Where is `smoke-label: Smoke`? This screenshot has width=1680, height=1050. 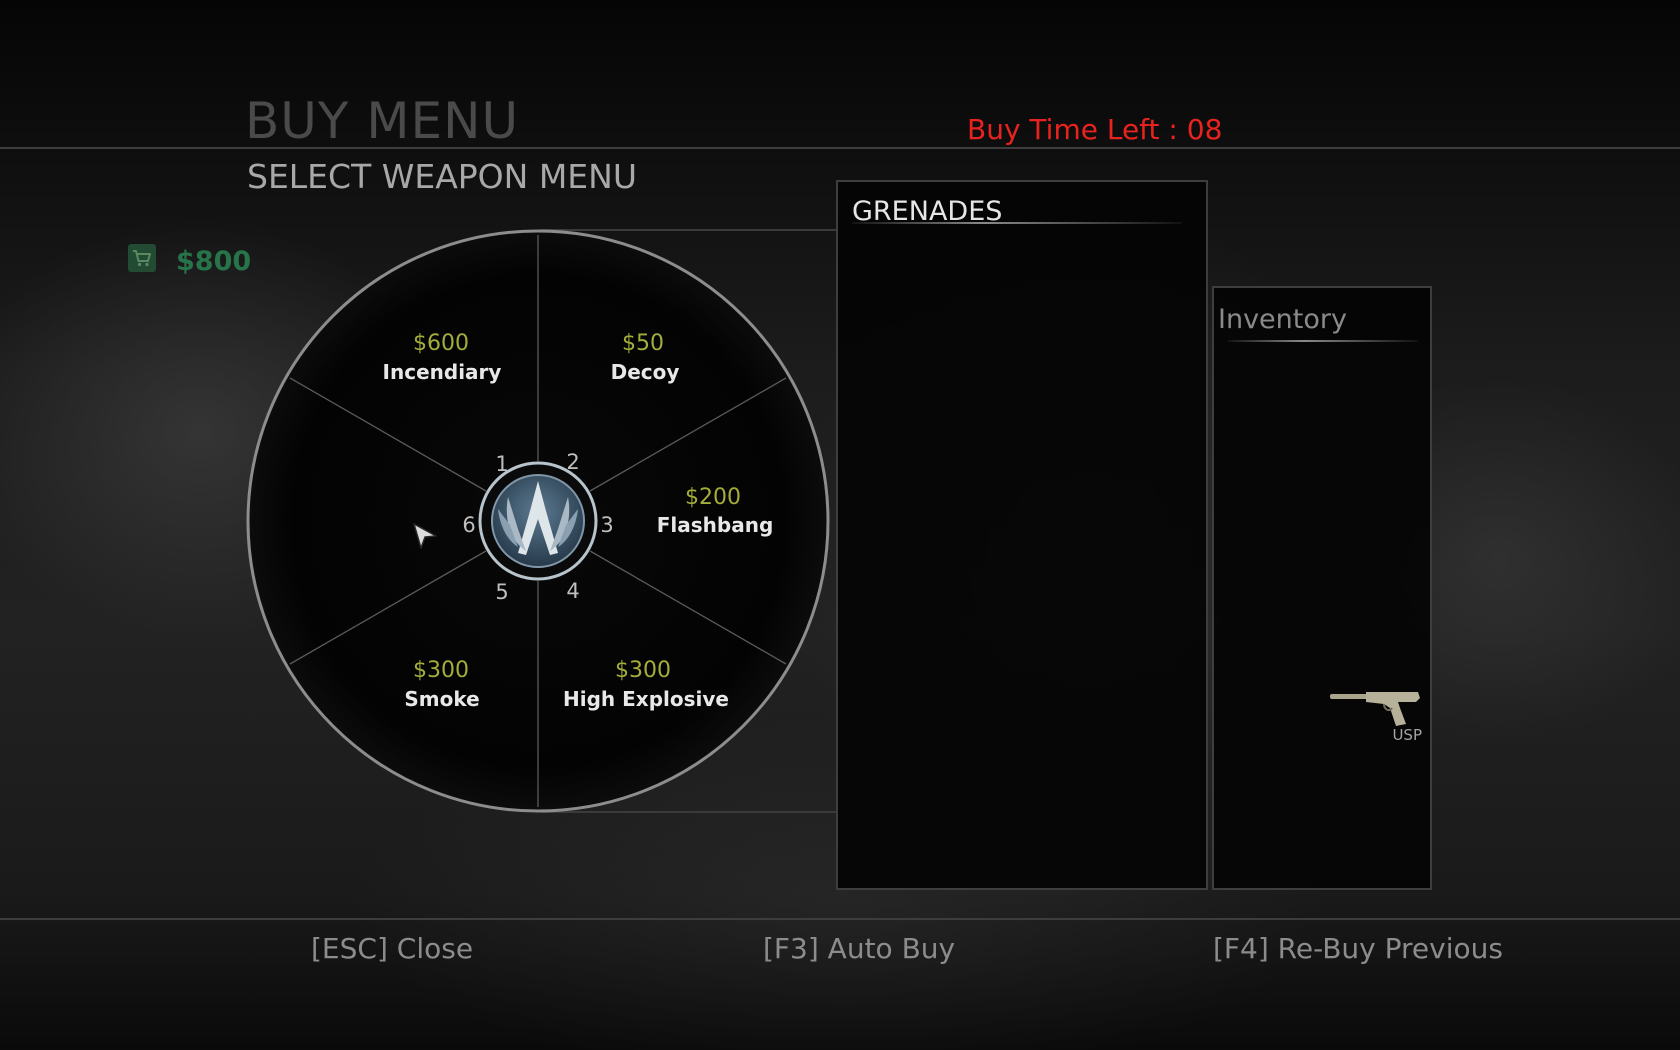
smoke-label: Smoke is located at coordinates (441, 699).